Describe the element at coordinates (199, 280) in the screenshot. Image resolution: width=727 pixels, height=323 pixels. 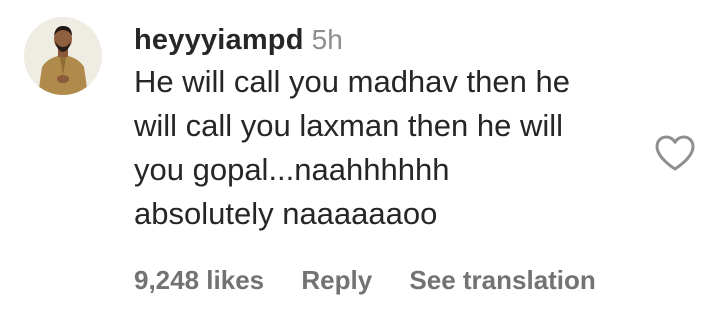
I see `likes-count: 9,248 likes` at that location.